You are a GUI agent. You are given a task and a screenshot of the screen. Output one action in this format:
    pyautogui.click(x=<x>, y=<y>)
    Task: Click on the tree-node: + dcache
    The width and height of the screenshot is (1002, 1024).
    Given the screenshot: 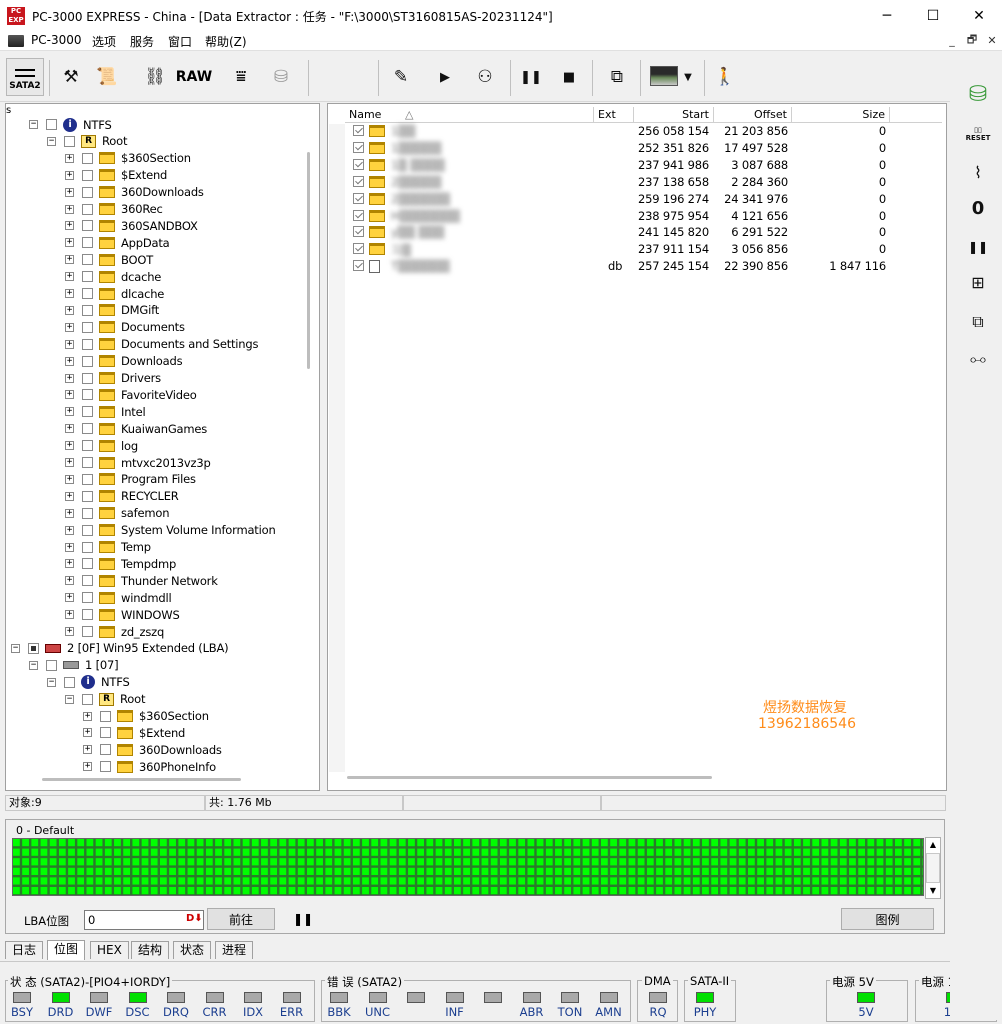 What is the action you would take?
    pyautogui.click(x=113, y=276)
    